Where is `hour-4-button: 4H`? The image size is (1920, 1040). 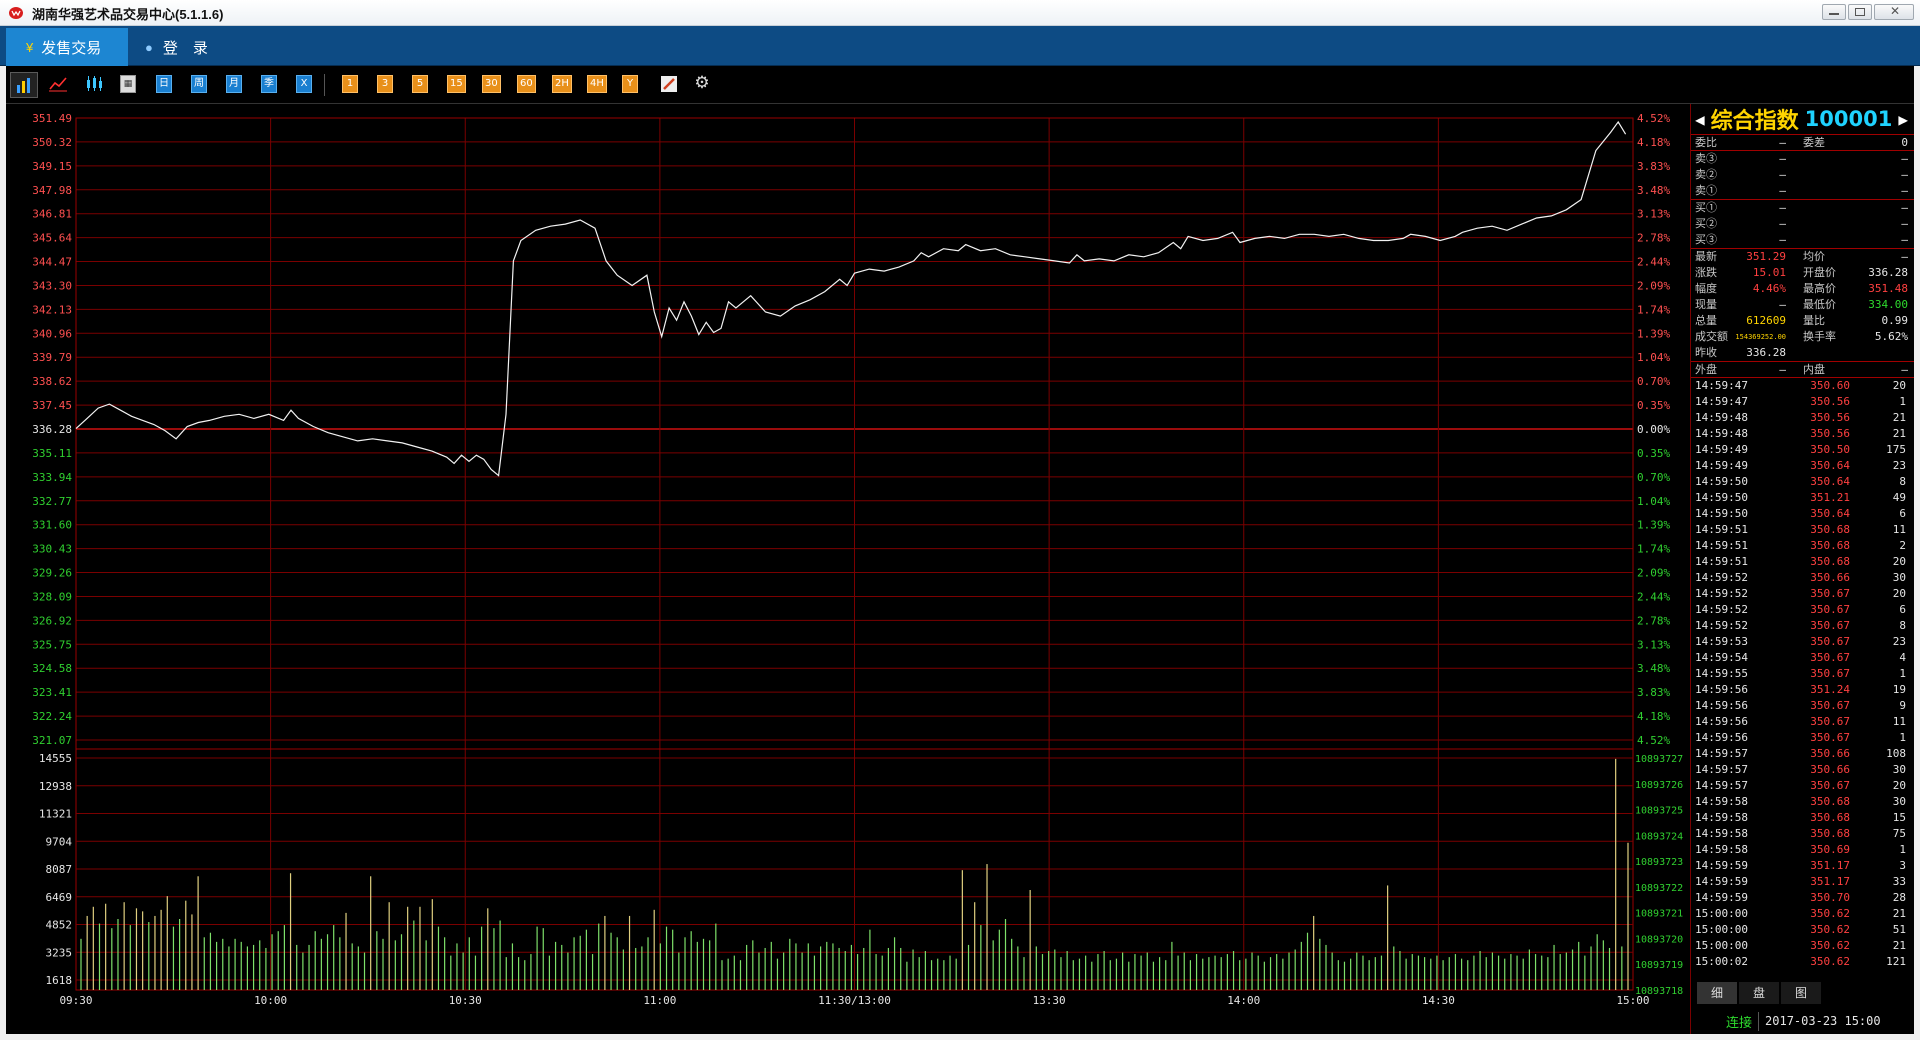
hour-4-button: 4H is located at coordinates (597, 84).